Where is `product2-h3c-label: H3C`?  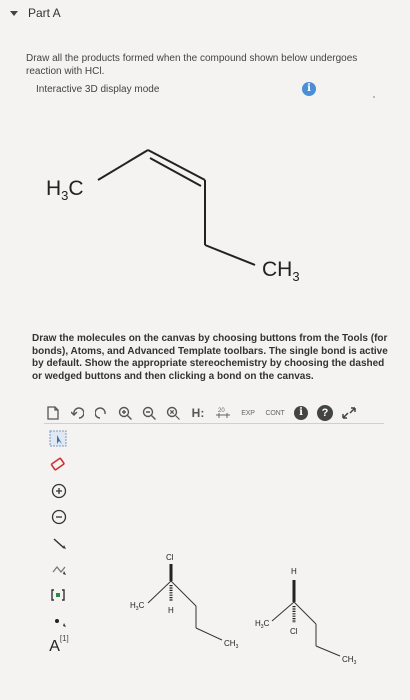
product2-h3c-label: H3C is located at coordinates (262, 624).